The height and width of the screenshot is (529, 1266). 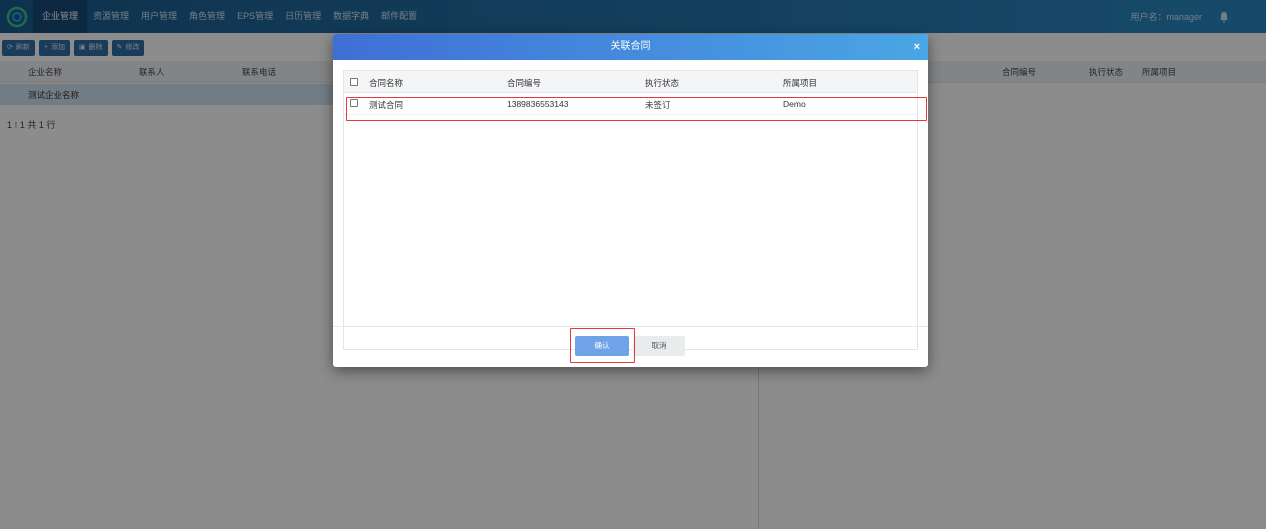 I want to click on modal-overlay-top, so click(x=633, y=16).